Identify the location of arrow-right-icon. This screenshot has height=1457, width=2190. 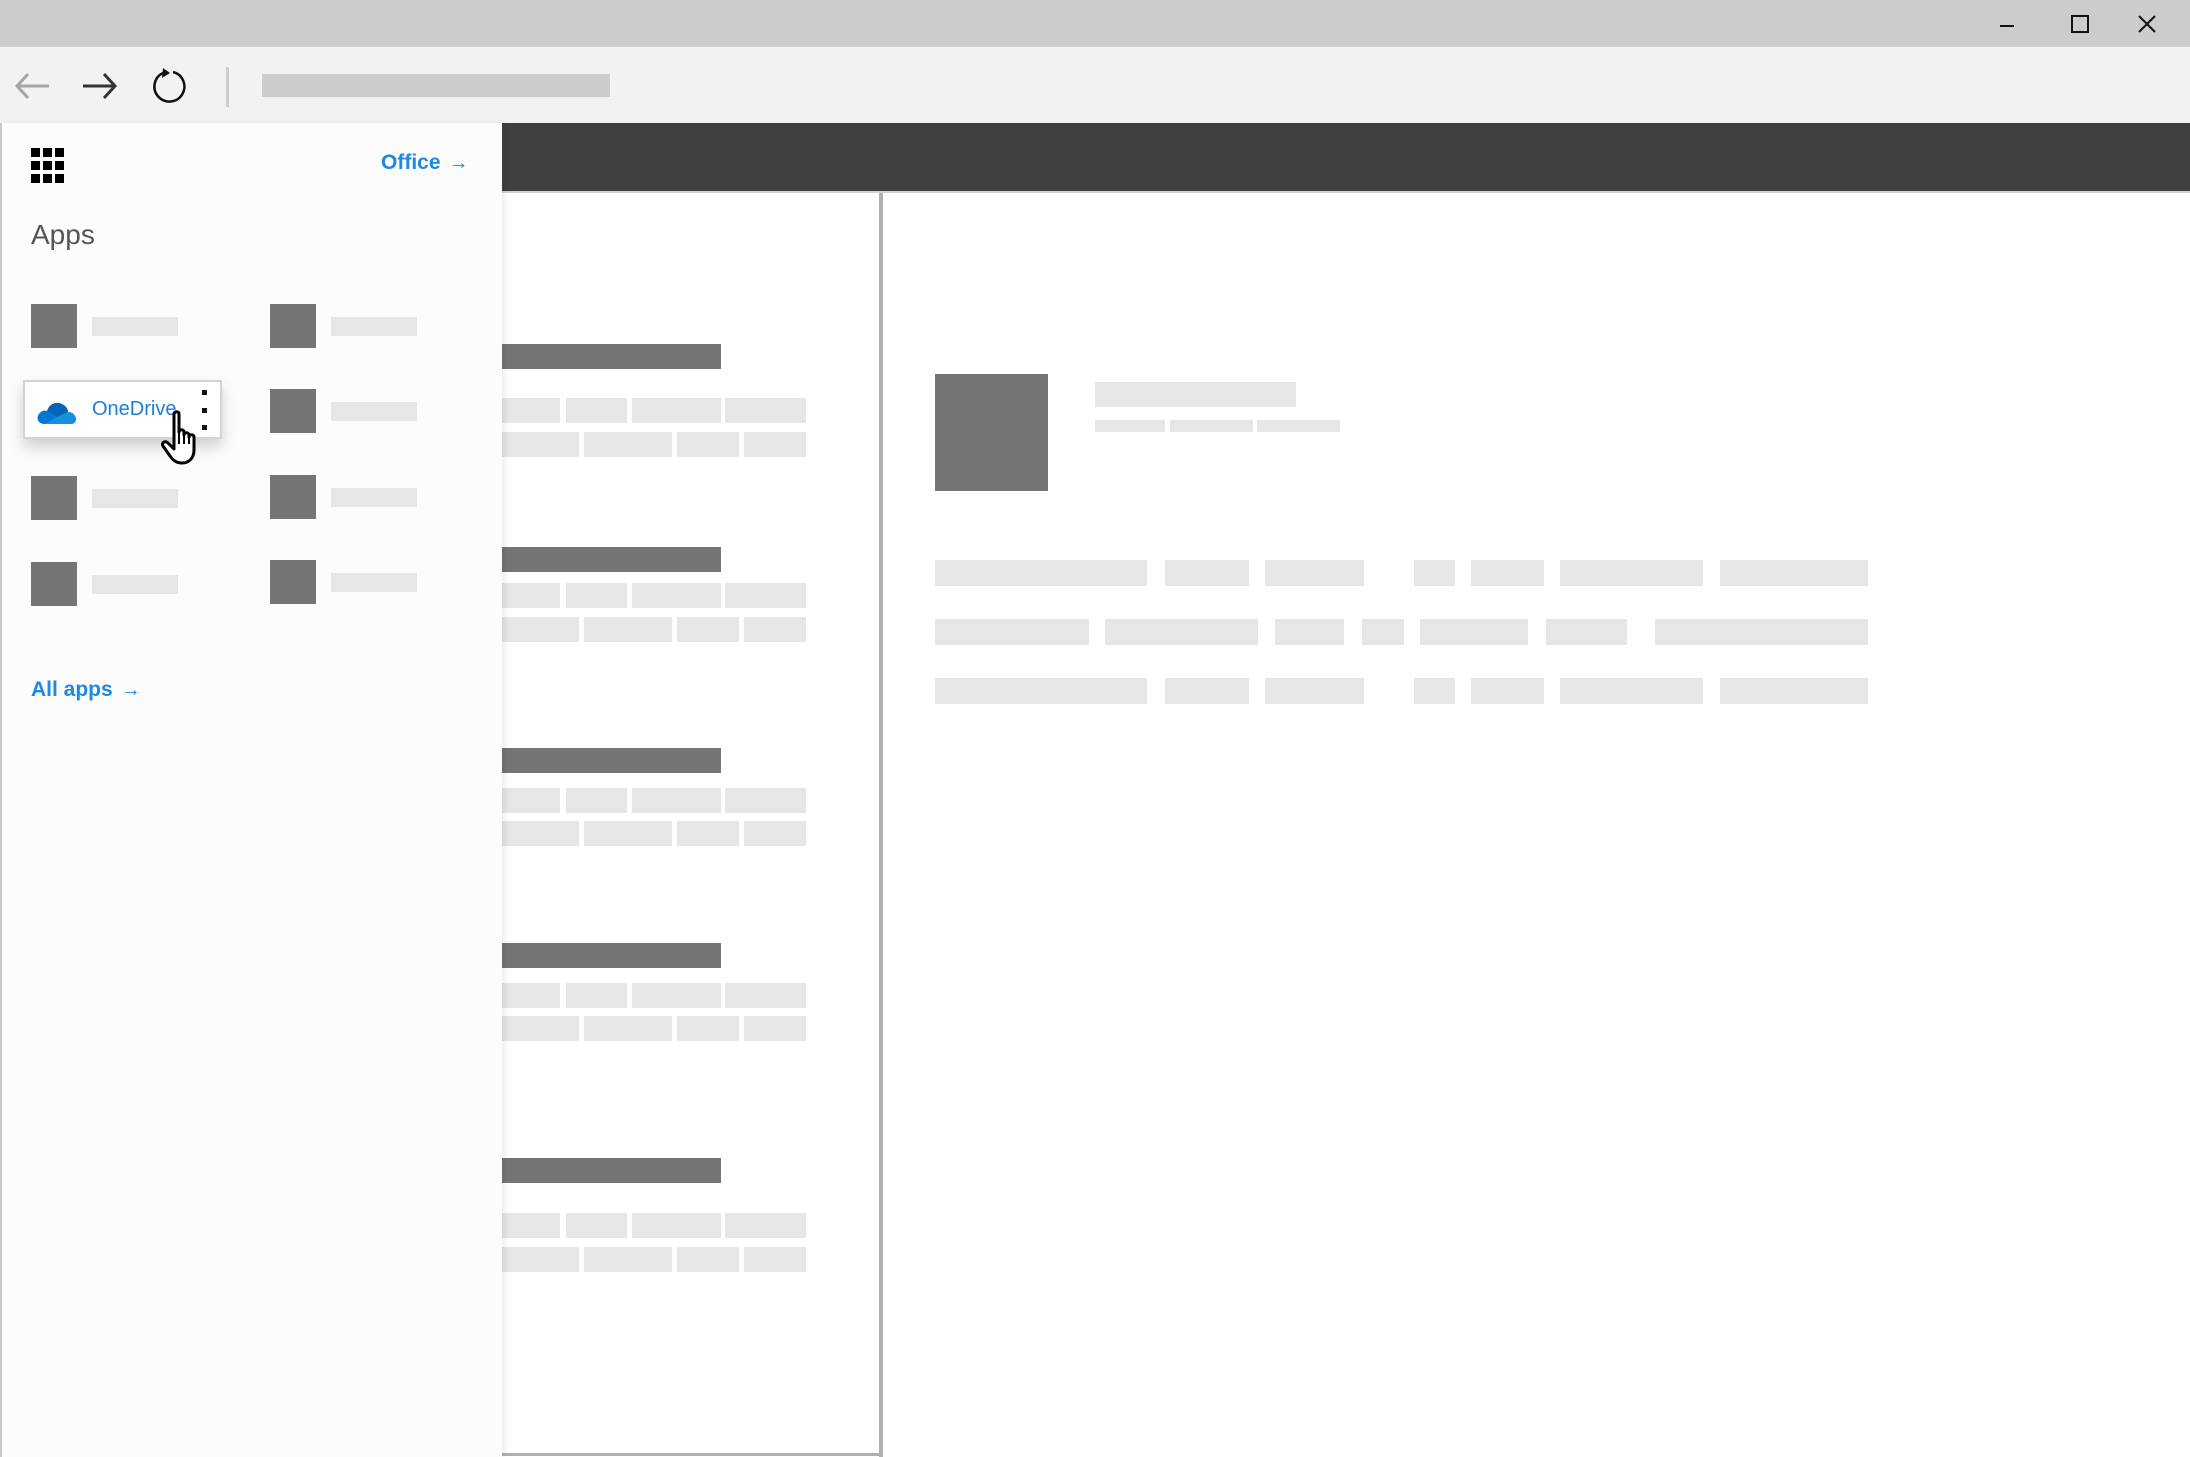
(100, 86).